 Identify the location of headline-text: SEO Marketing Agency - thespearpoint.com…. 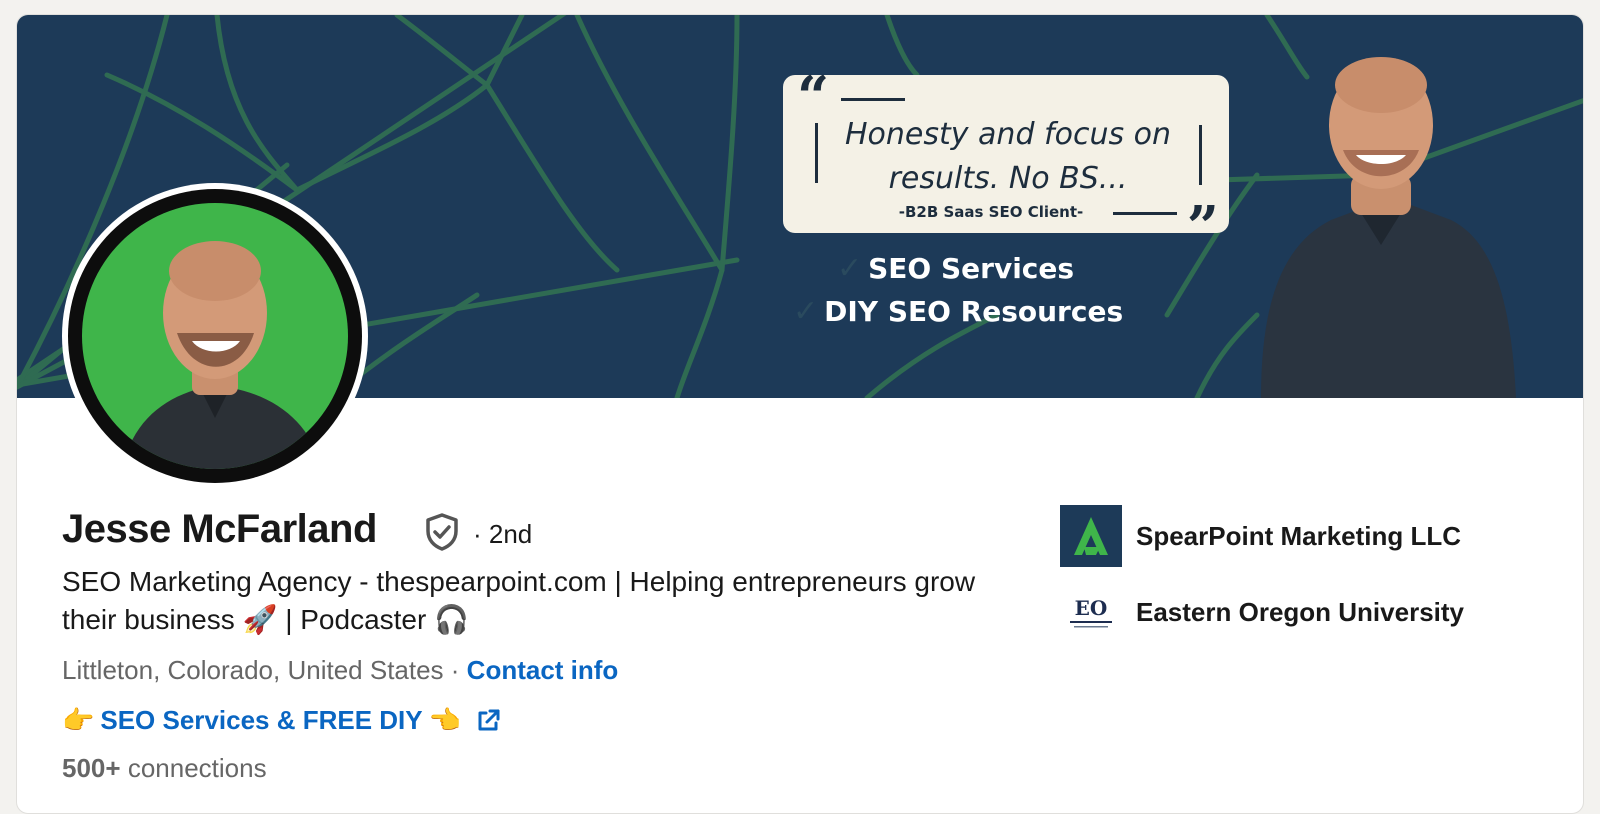
(519, 600).